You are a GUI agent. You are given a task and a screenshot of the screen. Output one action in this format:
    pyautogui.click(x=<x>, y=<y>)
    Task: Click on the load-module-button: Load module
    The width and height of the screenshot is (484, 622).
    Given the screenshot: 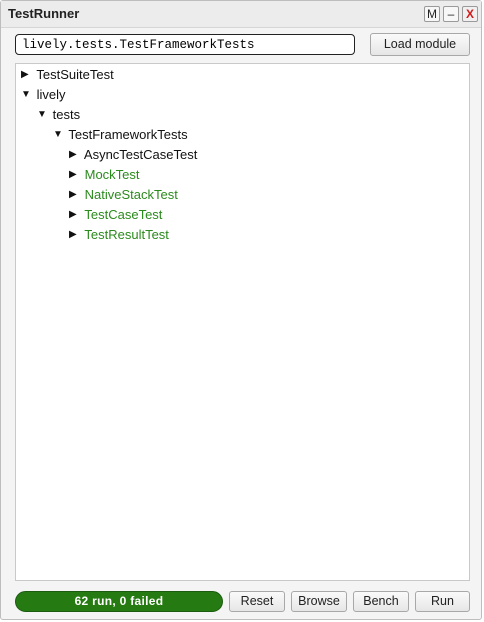 What is the action you would take?
    pyautogui.click(x=420, y=44)
    